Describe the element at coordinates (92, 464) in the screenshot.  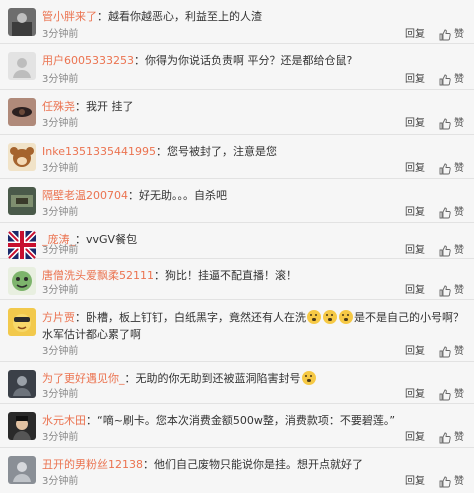
I see `comment-username: 丑开的男粉丝12138` at that location.